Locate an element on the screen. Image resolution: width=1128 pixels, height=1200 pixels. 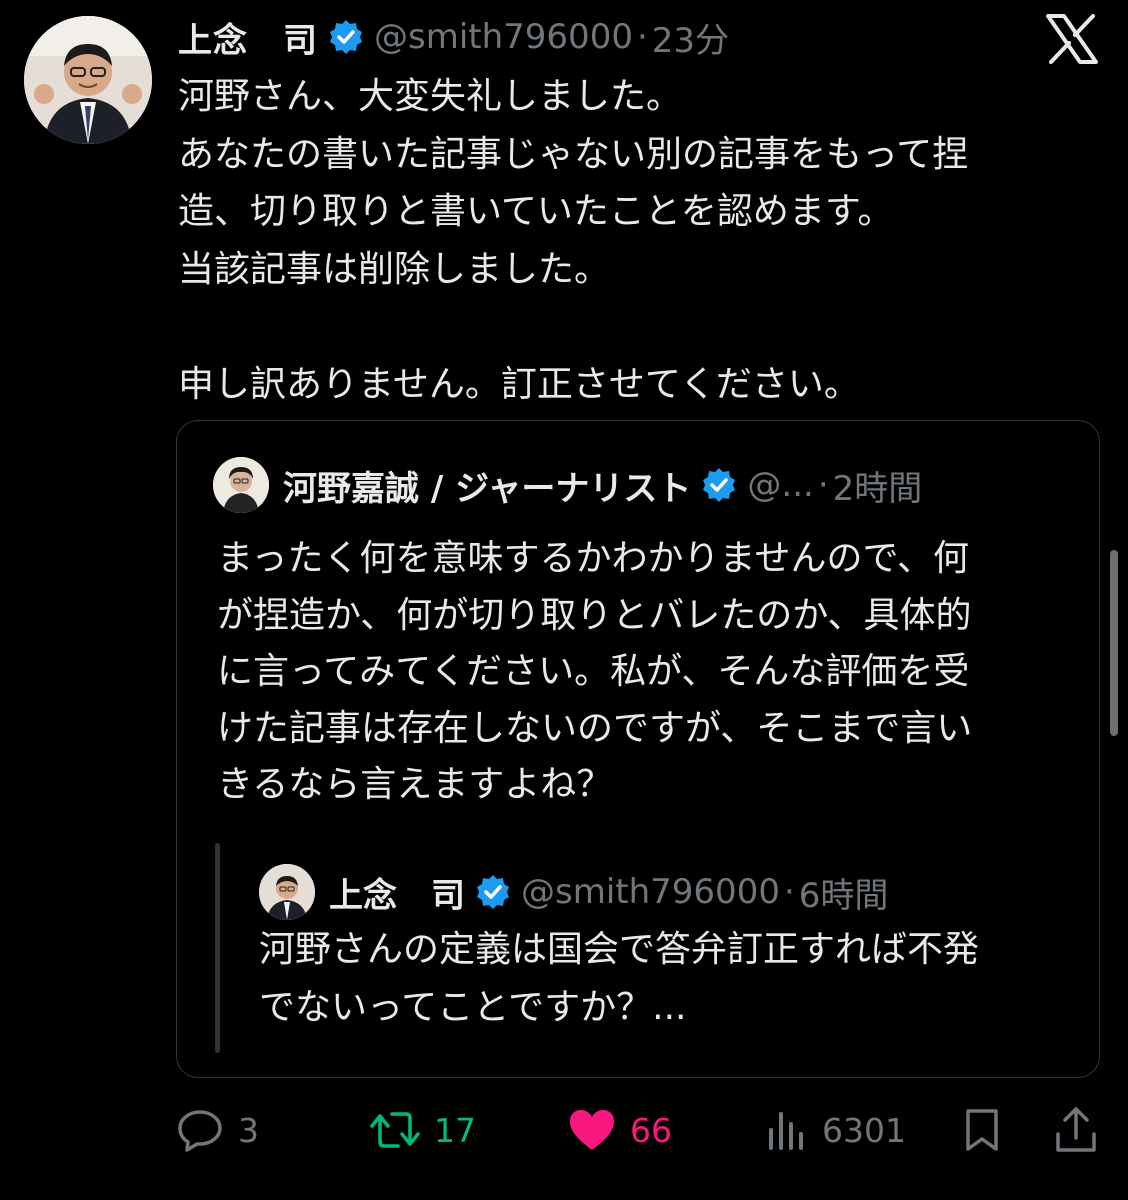
quoted-line: きるなら言えますよね？ is located at coordinates (415, 784).